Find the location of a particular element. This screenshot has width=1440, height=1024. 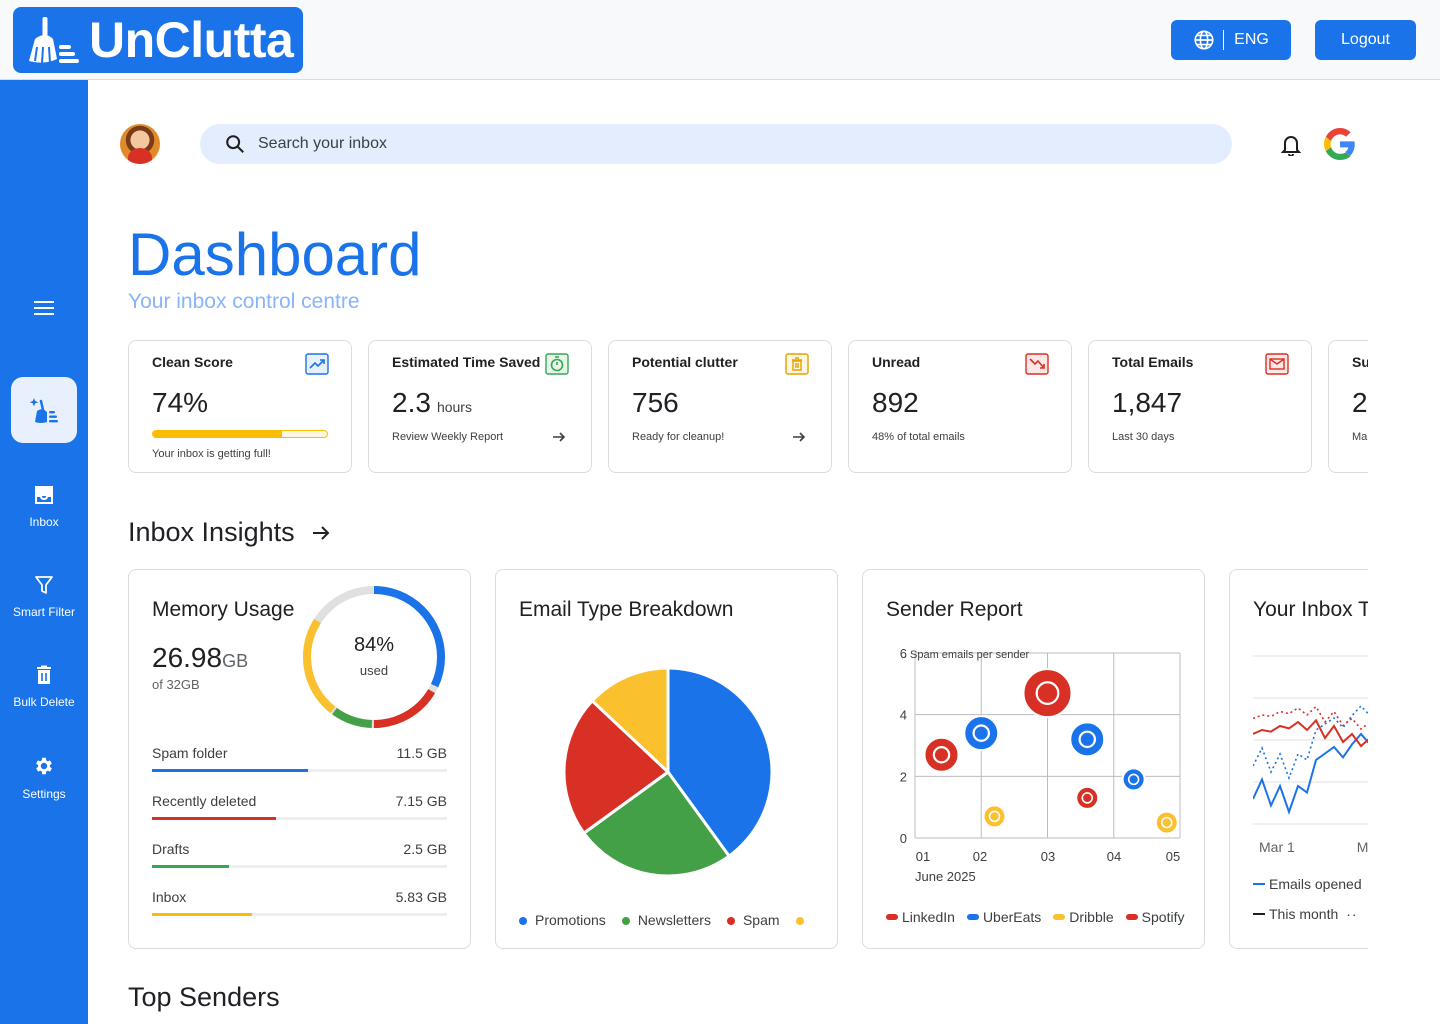

sidebar-item-dashboard is located at coordinates (44, 410).